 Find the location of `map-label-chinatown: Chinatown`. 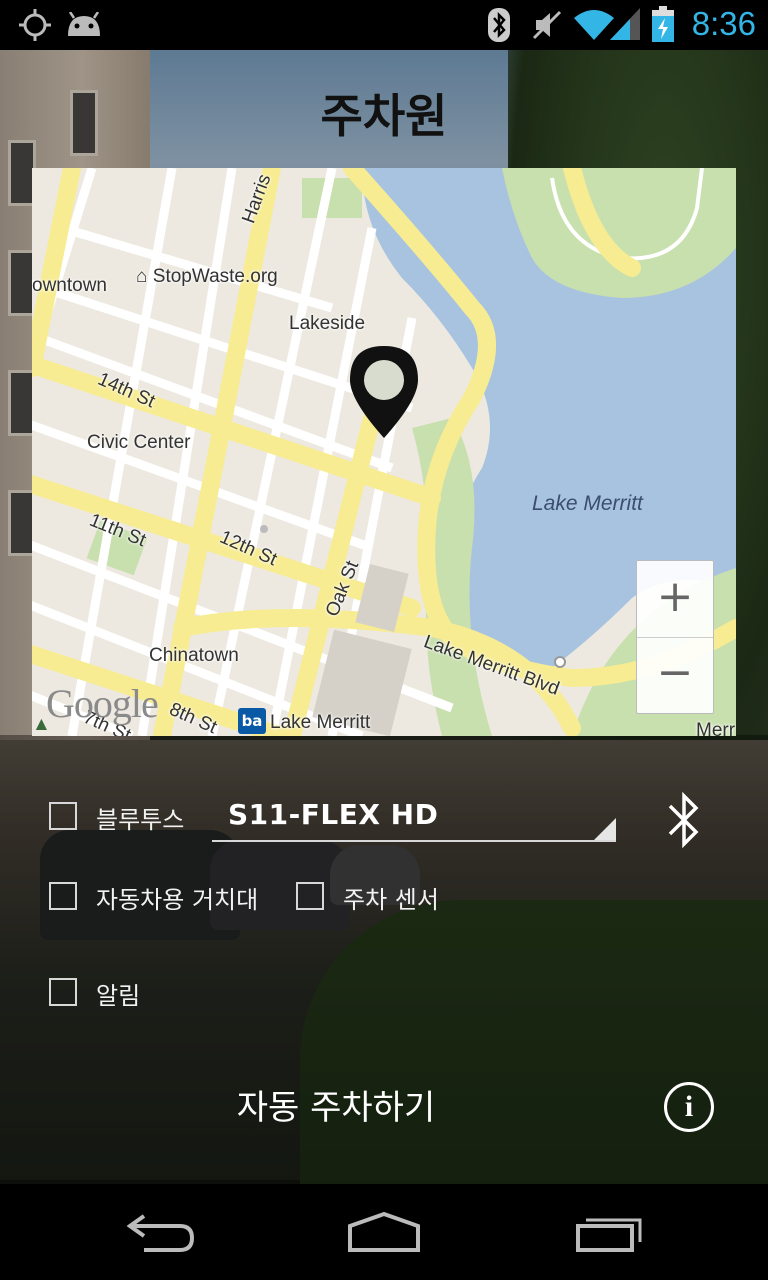

map-label-chinatown: Chinatown is located at coordinates (194, 655).